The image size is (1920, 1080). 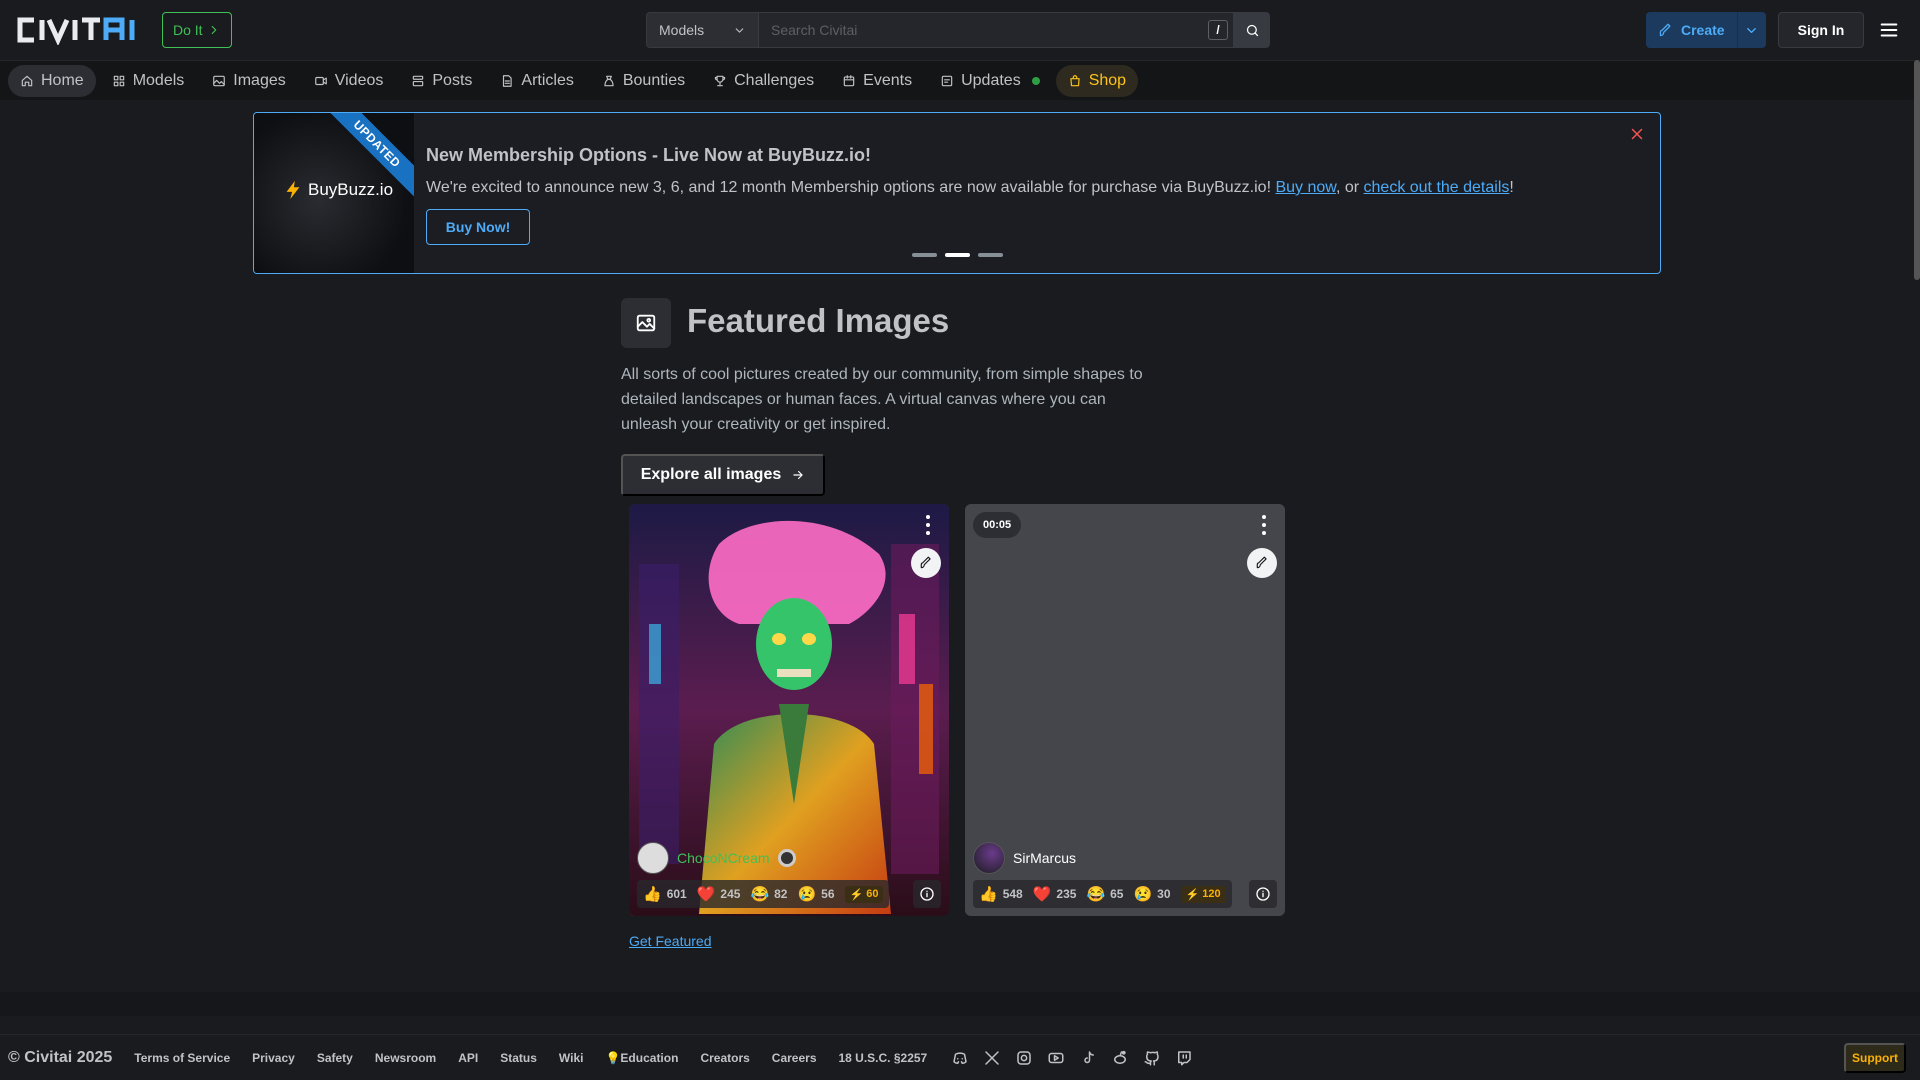 I want to click on image-card: ChocoNCream 👍 601 ❤️ 245 😂 82 😢 56 ⚡ 60, so click(x=789, y=710).